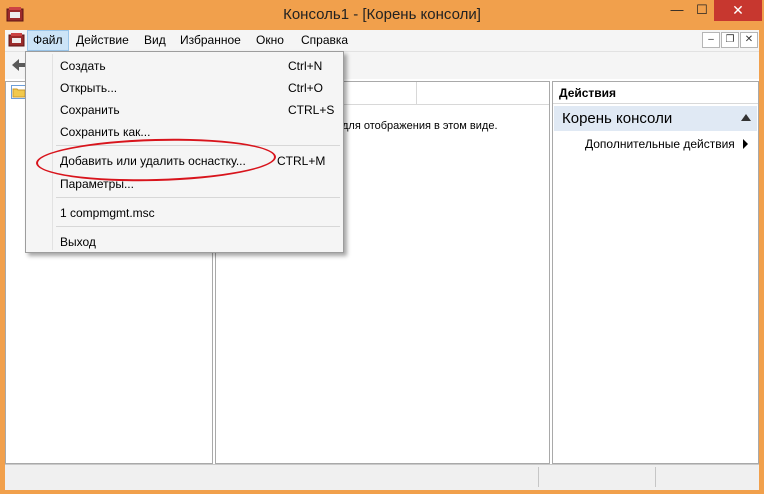  What do you see at coordinates (301, 161) in the screenshot?
I see `menu-item-shortcut: CTRL+M` at bounding box center [301, 161].